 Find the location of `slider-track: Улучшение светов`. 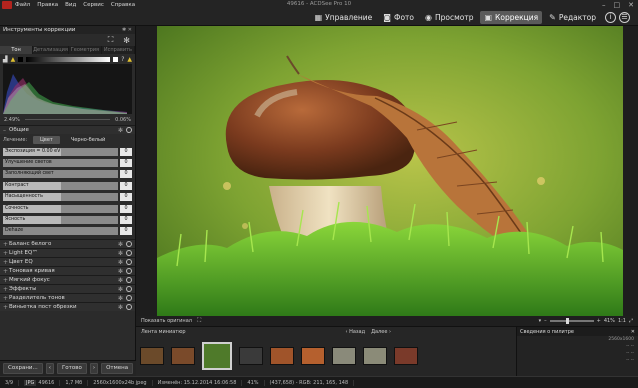

slider-track: Улучшение светов is located at coordinates (60, 163).